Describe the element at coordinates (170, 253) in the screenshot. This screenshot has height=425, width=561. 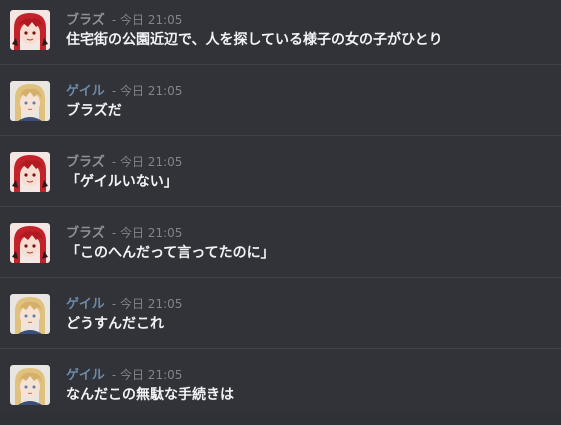
I see `message-text: 「このへんだって言ってたのに」` at that location.